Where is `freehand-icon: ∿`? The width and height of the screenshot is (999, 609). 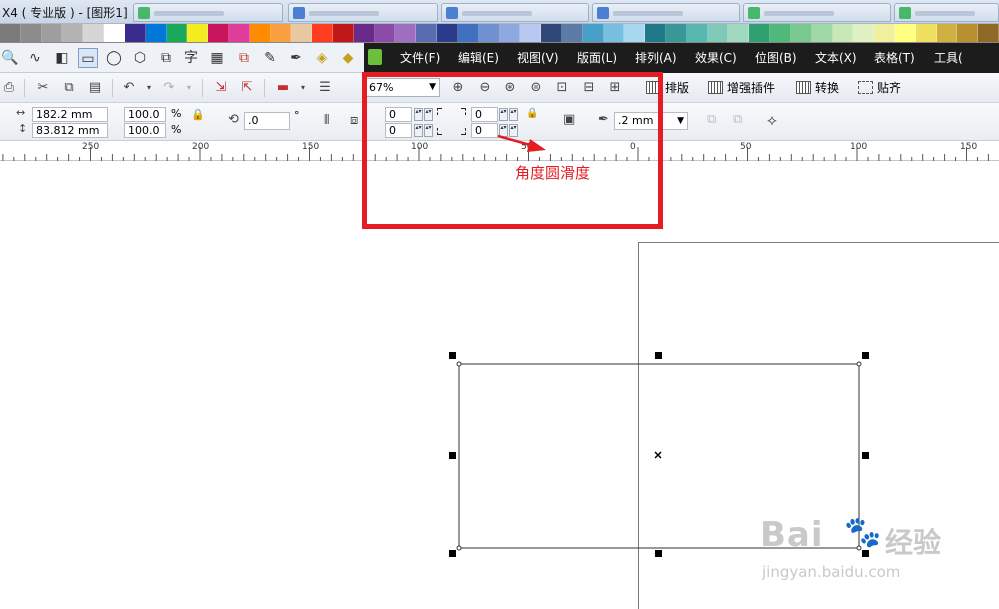
freehand-icon: ∿ is located at coordinates (35, 58).